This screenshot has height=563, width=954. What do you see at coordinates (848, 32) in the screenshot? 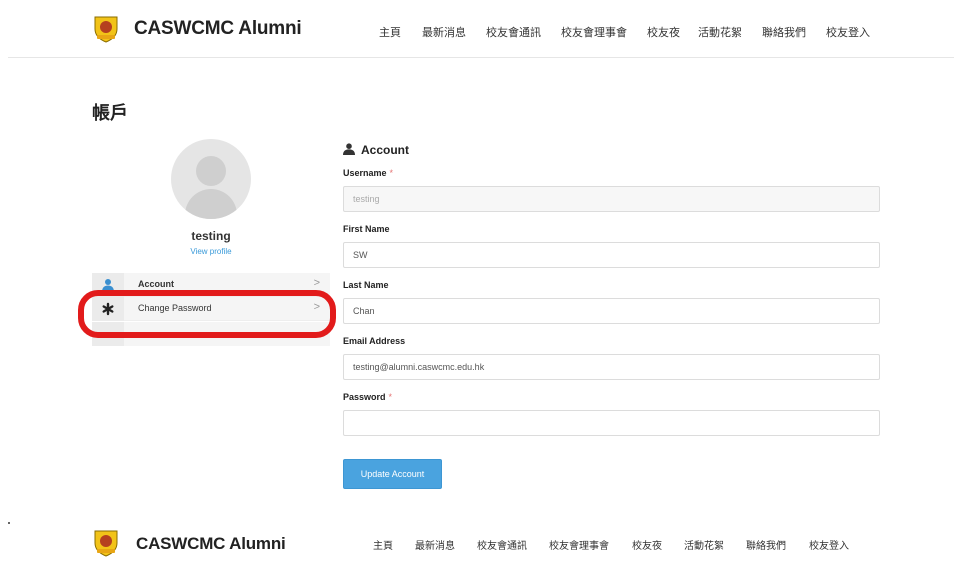
I see `nav-login: 校友登入` at bounding box center [848, 32].